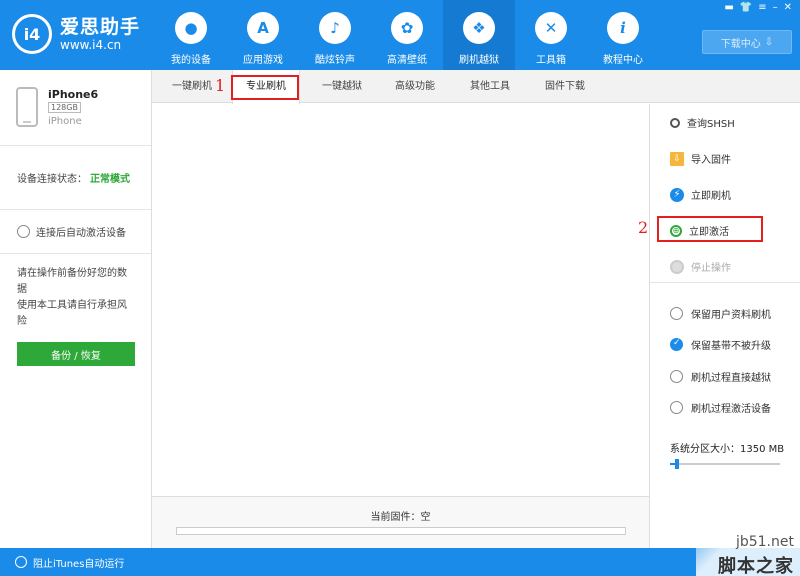  I want to click on auto-activate-option: 连接后自动激活设备, so click(75, 232).